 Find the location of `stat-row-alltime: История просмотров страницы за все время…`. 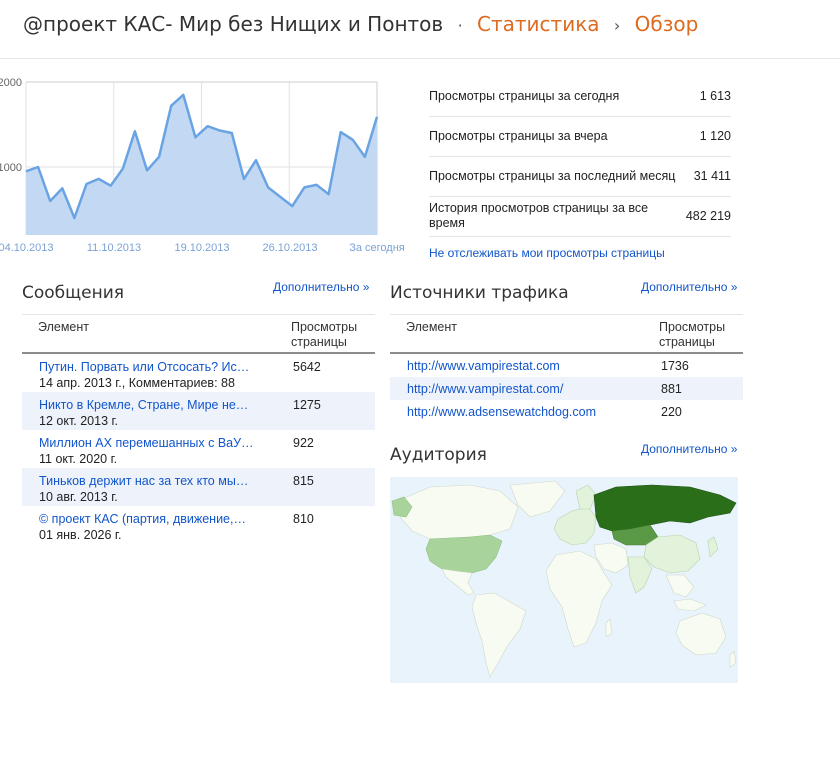

stat-row-alltime: История просмотров страницы за все время… is located at coordinates (580, 217).